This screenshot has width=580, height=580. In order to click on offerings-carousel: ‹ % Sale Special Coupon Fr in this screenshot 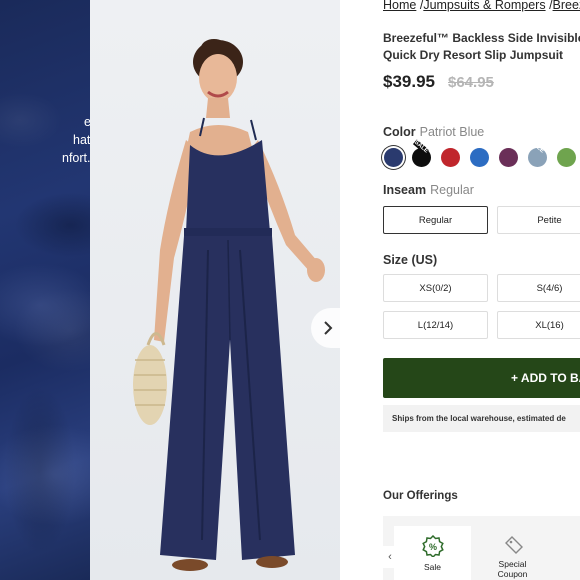, I will do `click(481, 548)`.